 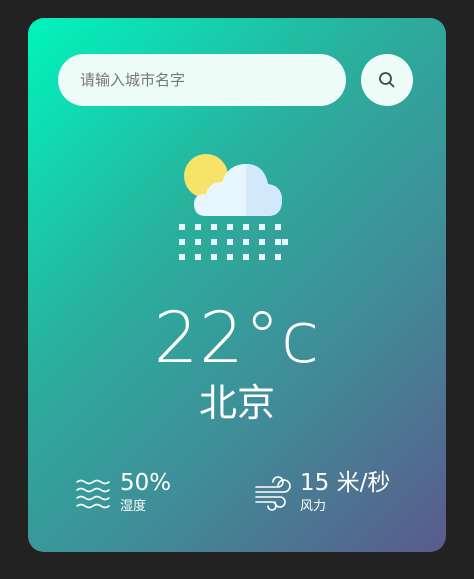 What do you see at coordinates (146, 483) in the screenshot?
I see `humidity-value: 50%` at bounding box center [146, 483].